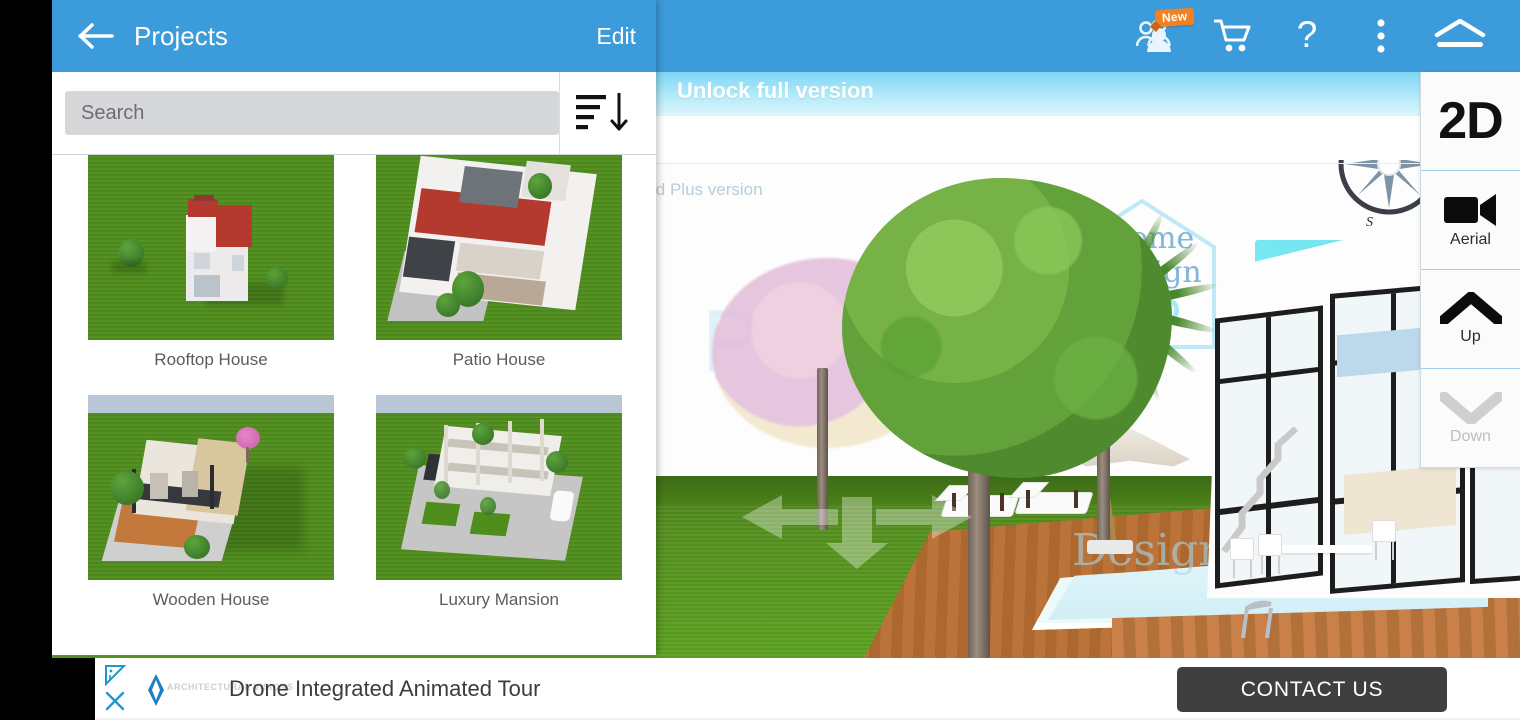  I want to click on cart-button, so click(1233, 36).